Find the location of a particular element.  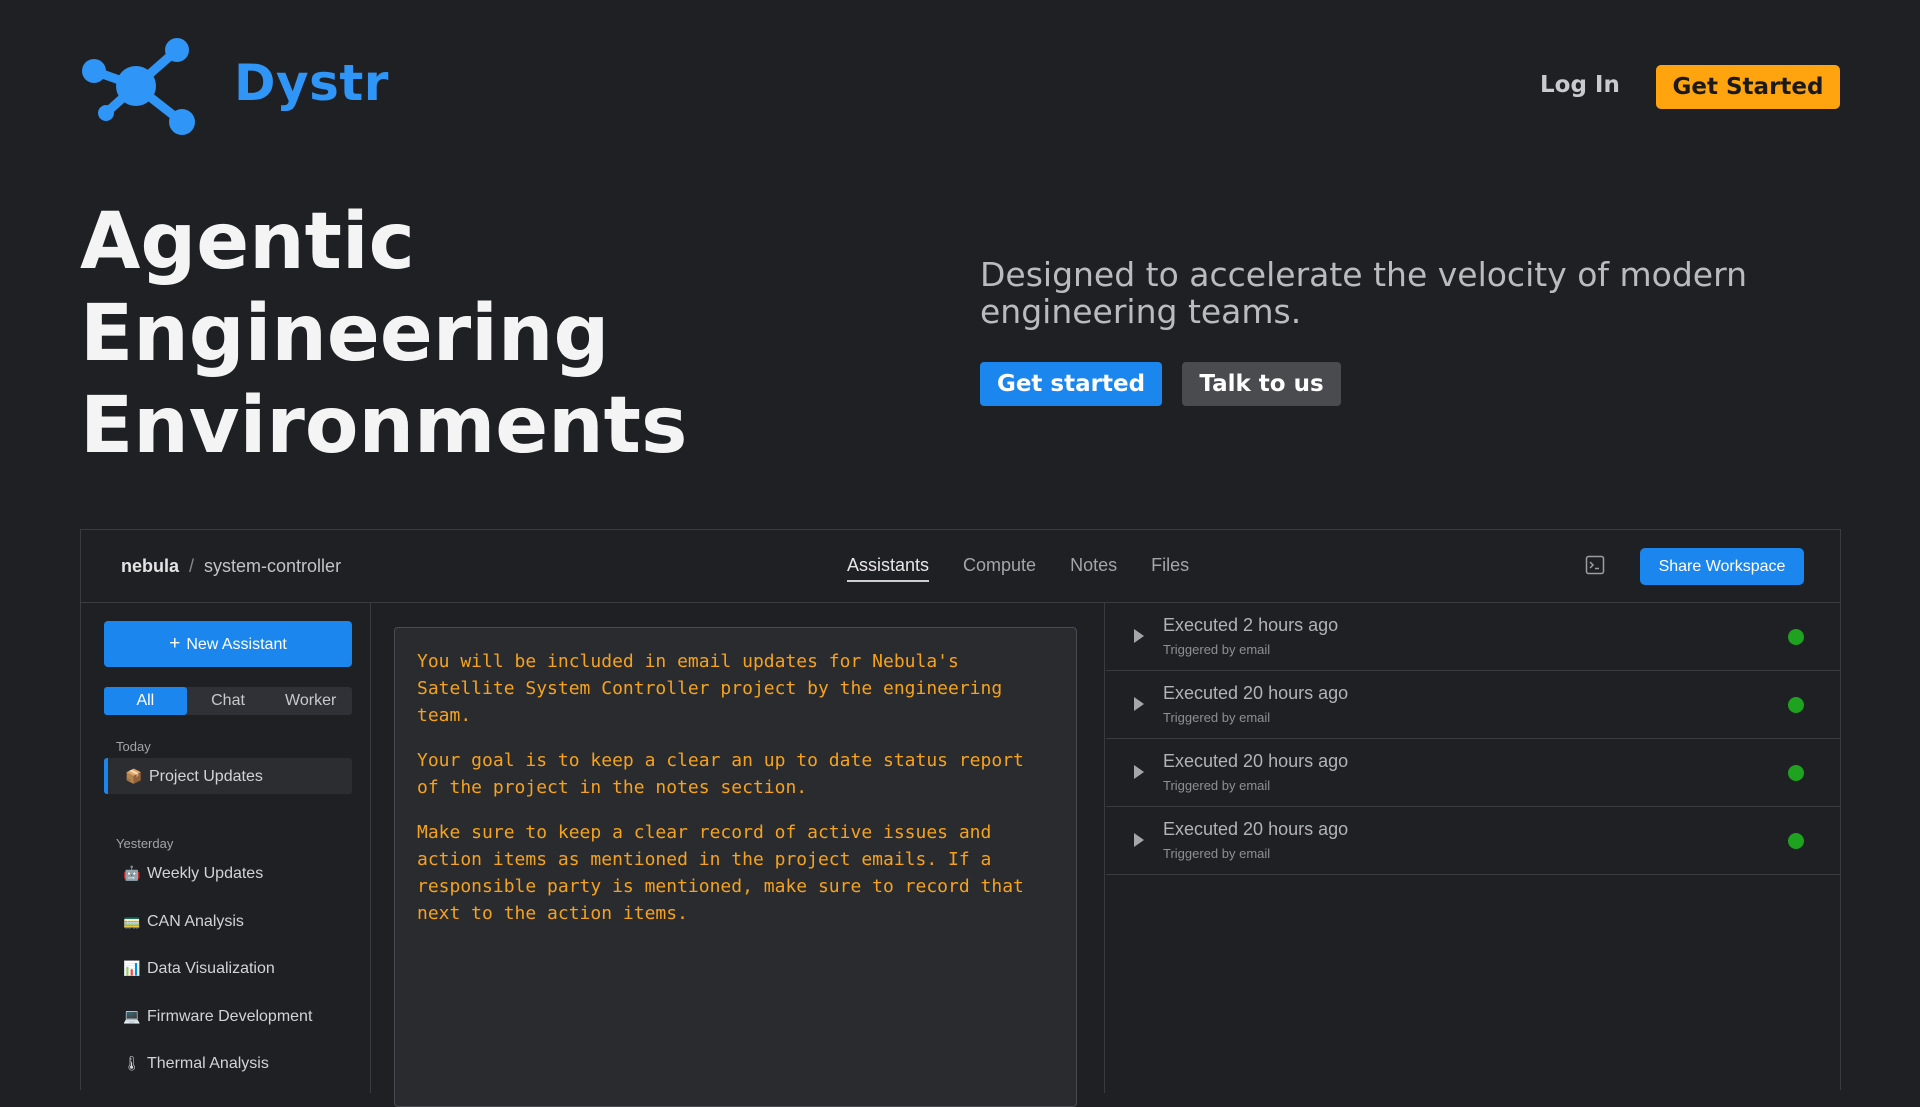

hero-title-line: Agentic is located at coordinates (247, 242).